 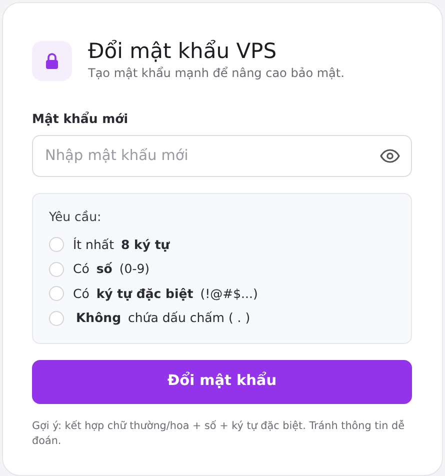 I want to click on requirement-text: Có ký tự đặc biệt (!@#$...), so click(x=165, y=293).